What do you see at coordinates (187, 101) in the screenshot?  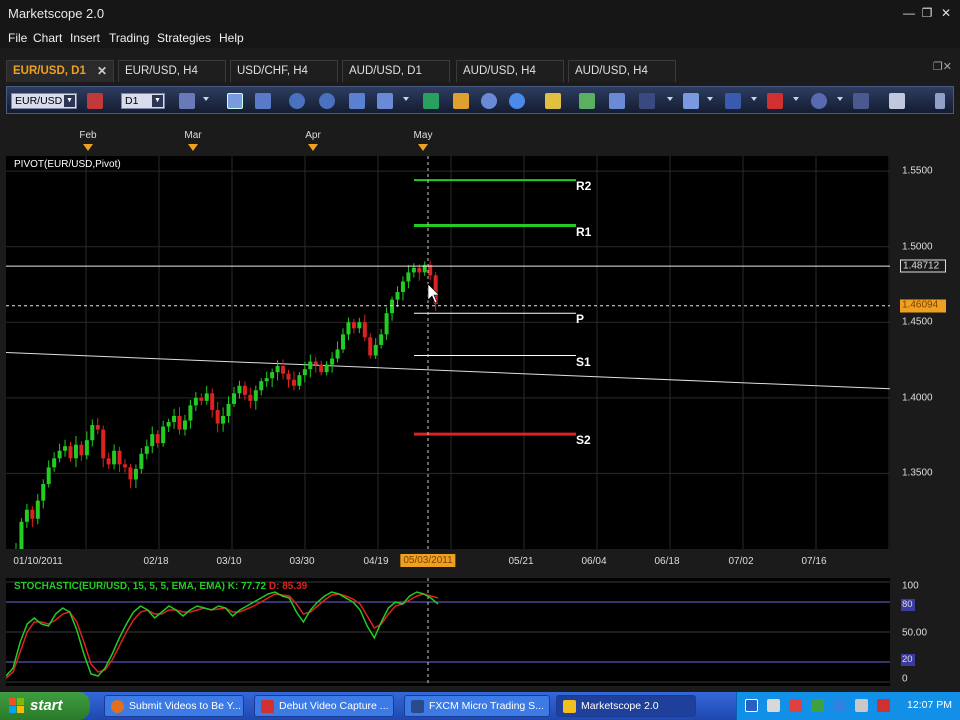 I see `chart-type-icon` at bounding box center [187, 101].